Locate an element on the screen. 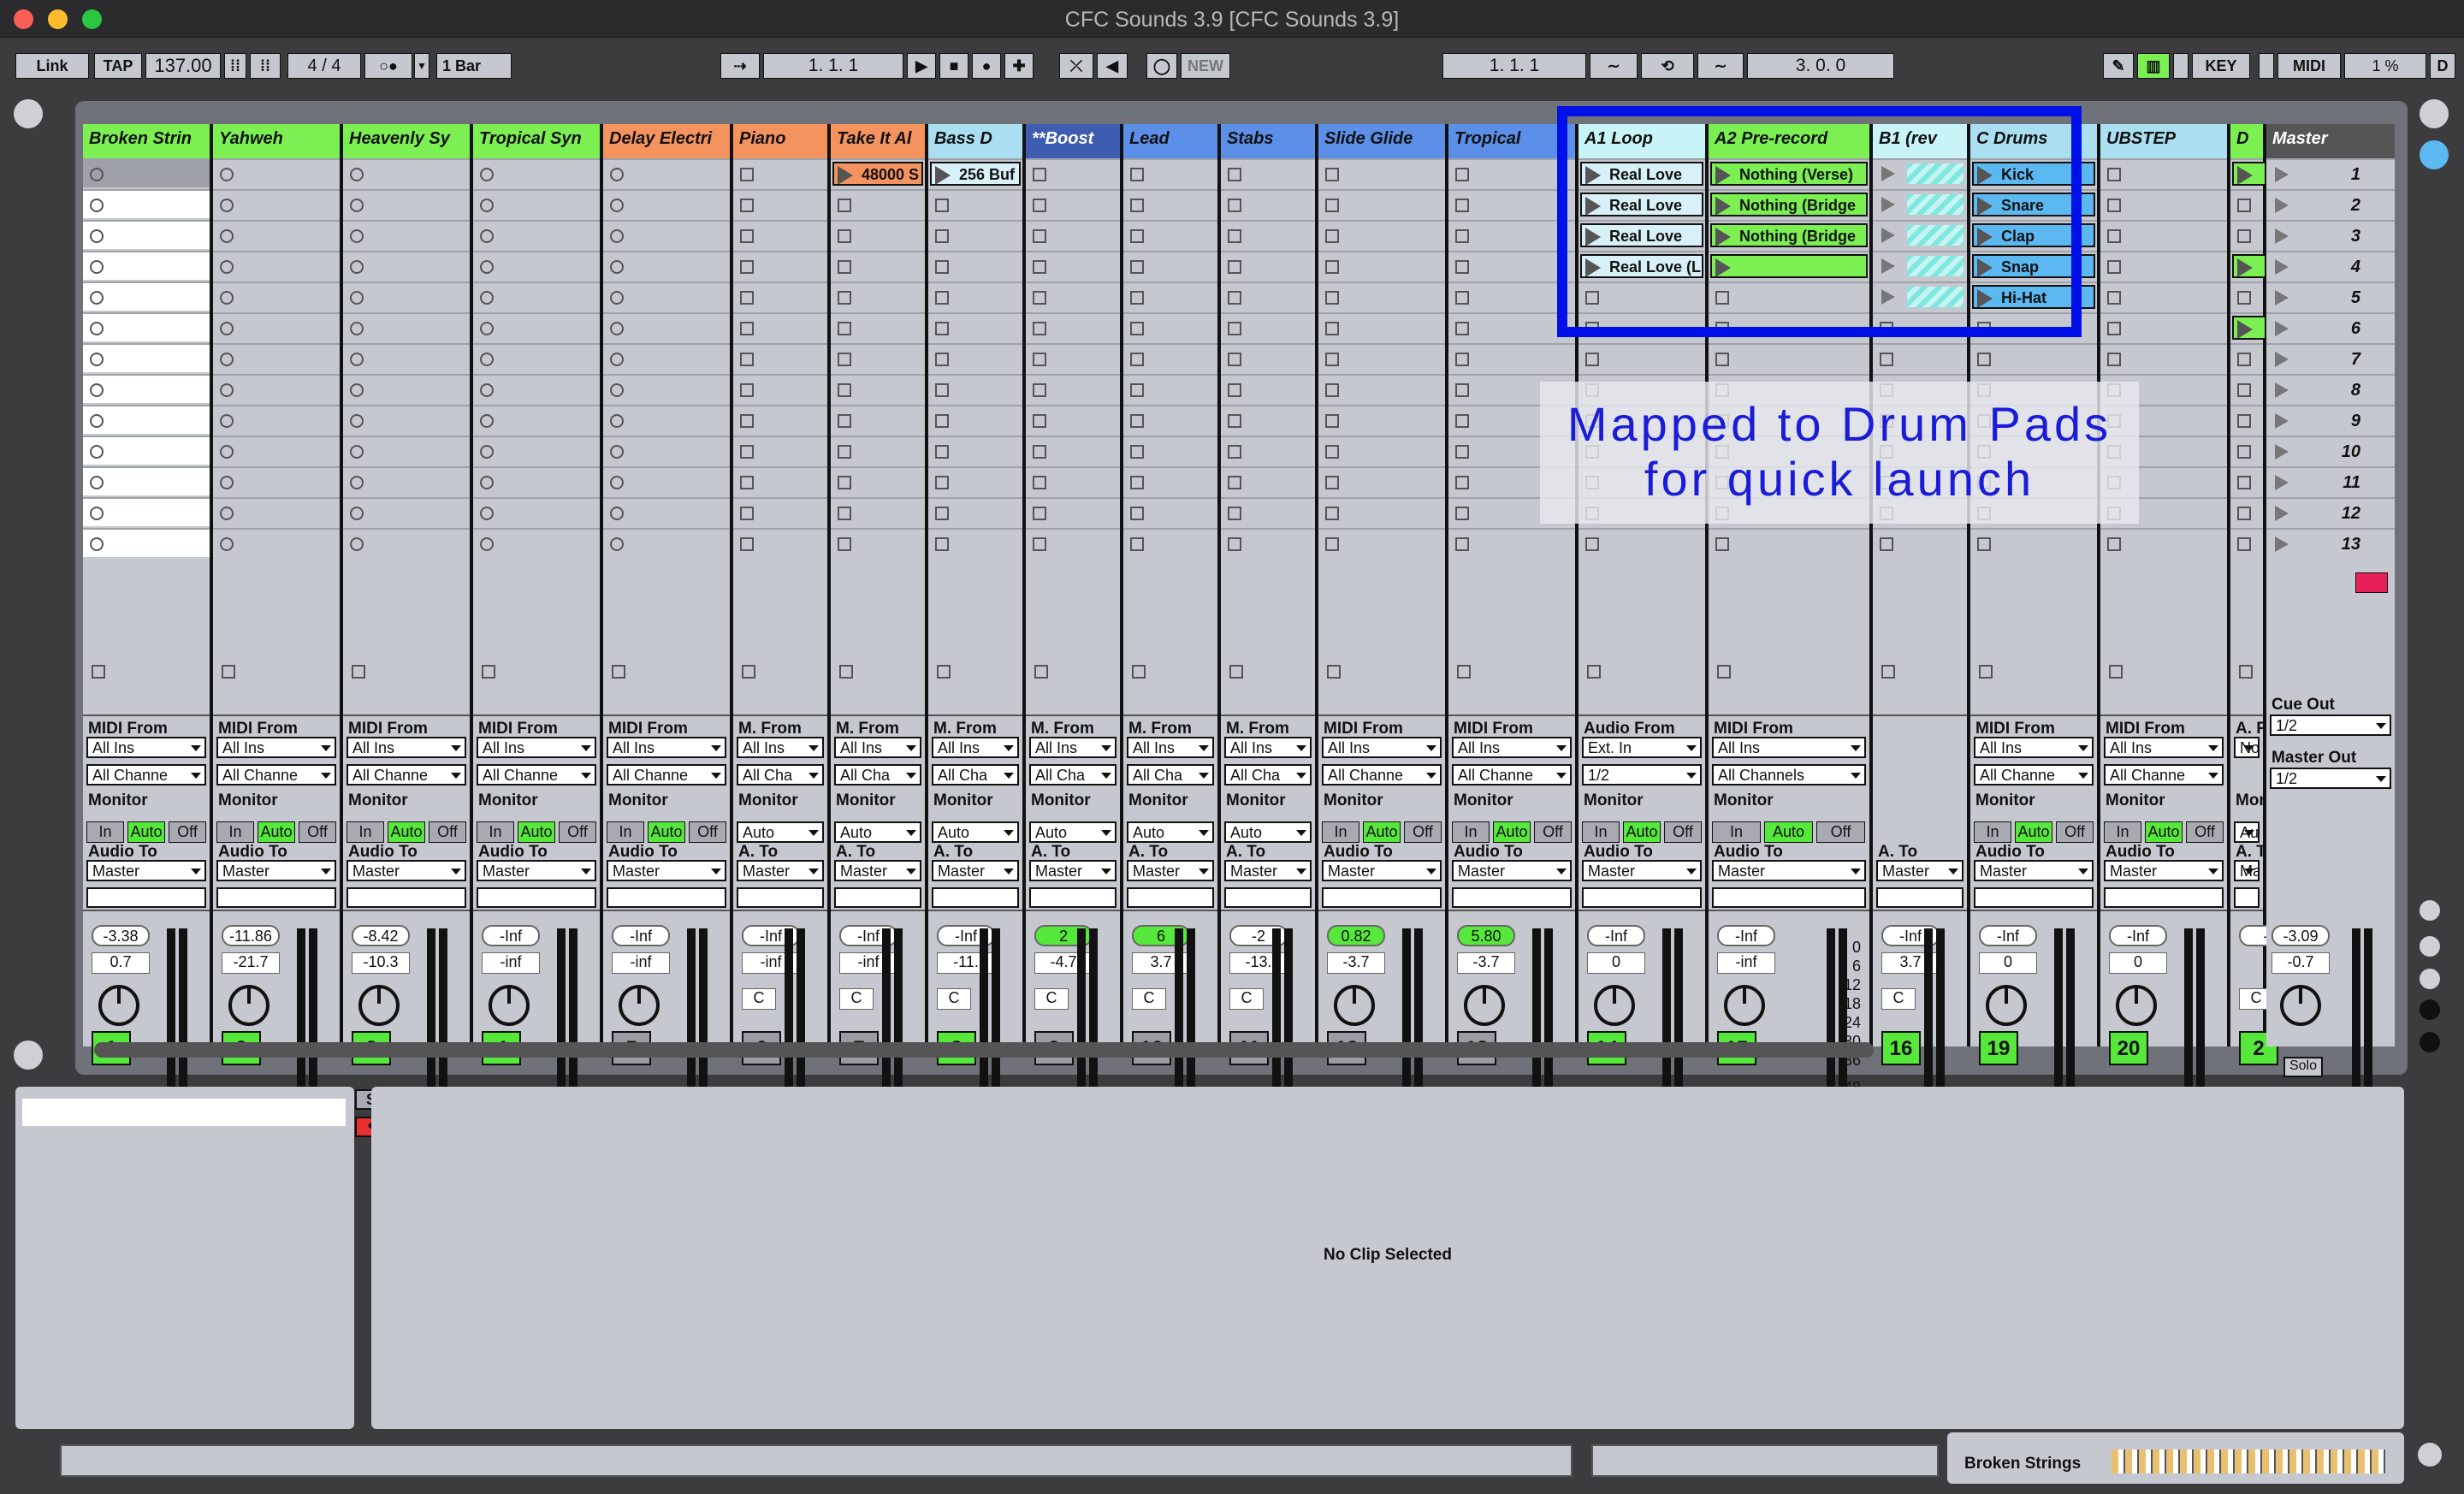 The image size is (2464, 1494). scene-launch: 11 is located at coordinates (2330, 480).